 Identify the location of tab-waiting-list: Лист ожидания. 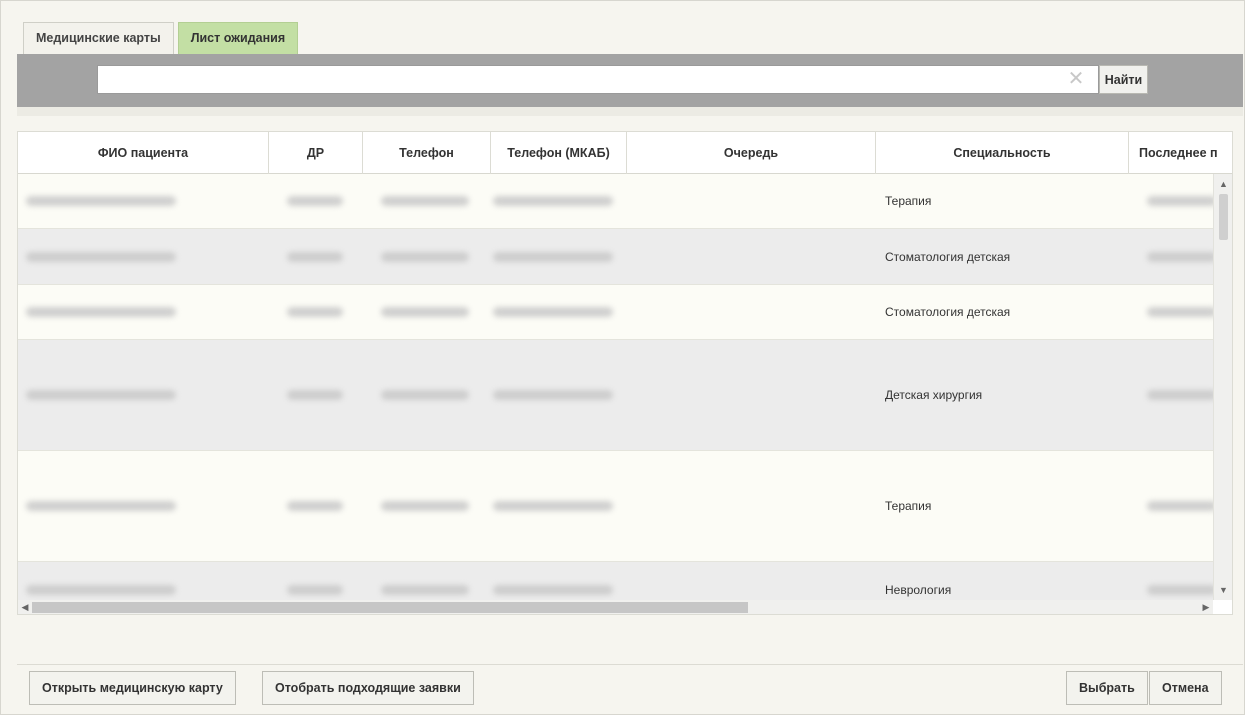
(238, 38).